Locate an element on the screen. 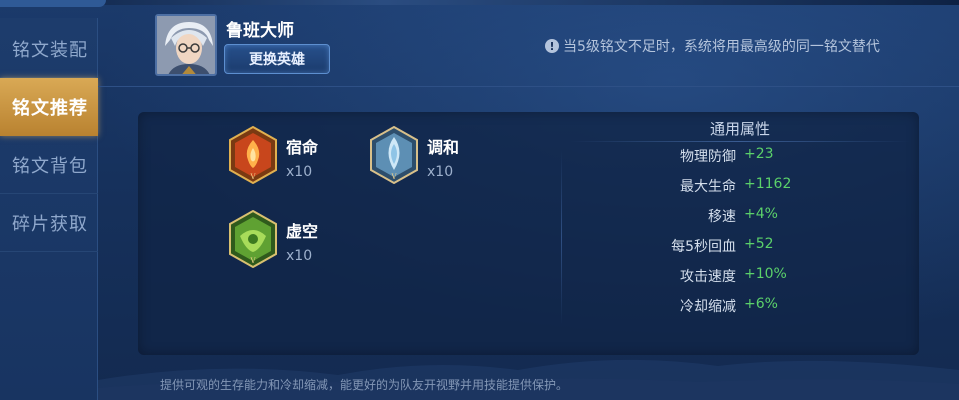  rune-name: 宿命 is located at coordinates (302, 147).